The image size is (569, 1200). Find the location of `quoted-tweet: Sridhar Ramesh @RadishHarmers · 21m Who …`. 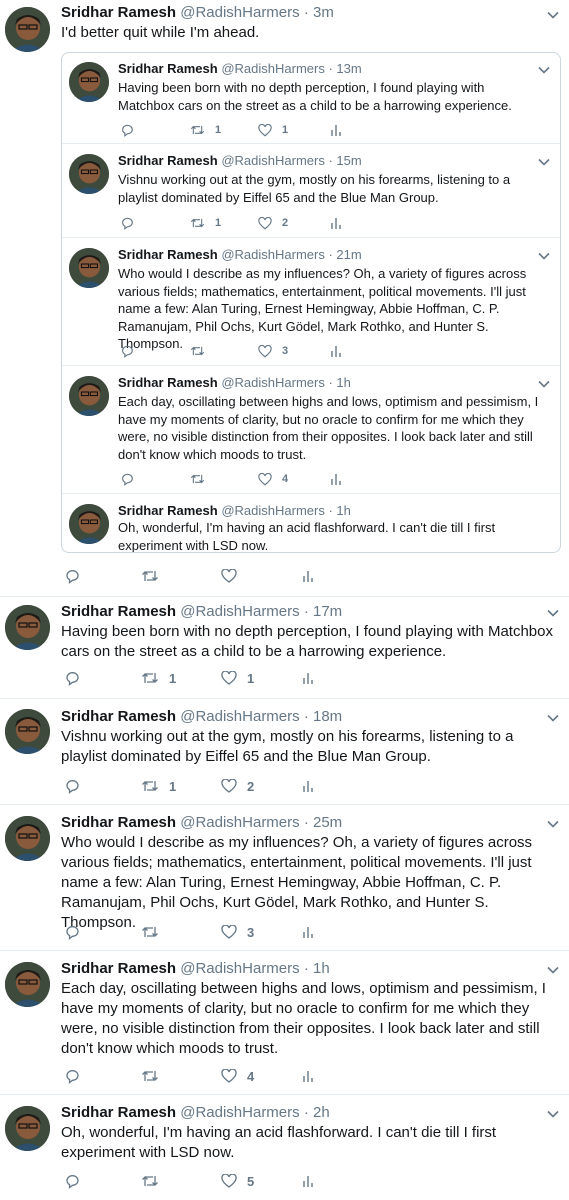

quoted-tweet: Sridhar Ramesh @RadishHarmers · 21m Who … is located at coordinates (311, 302).